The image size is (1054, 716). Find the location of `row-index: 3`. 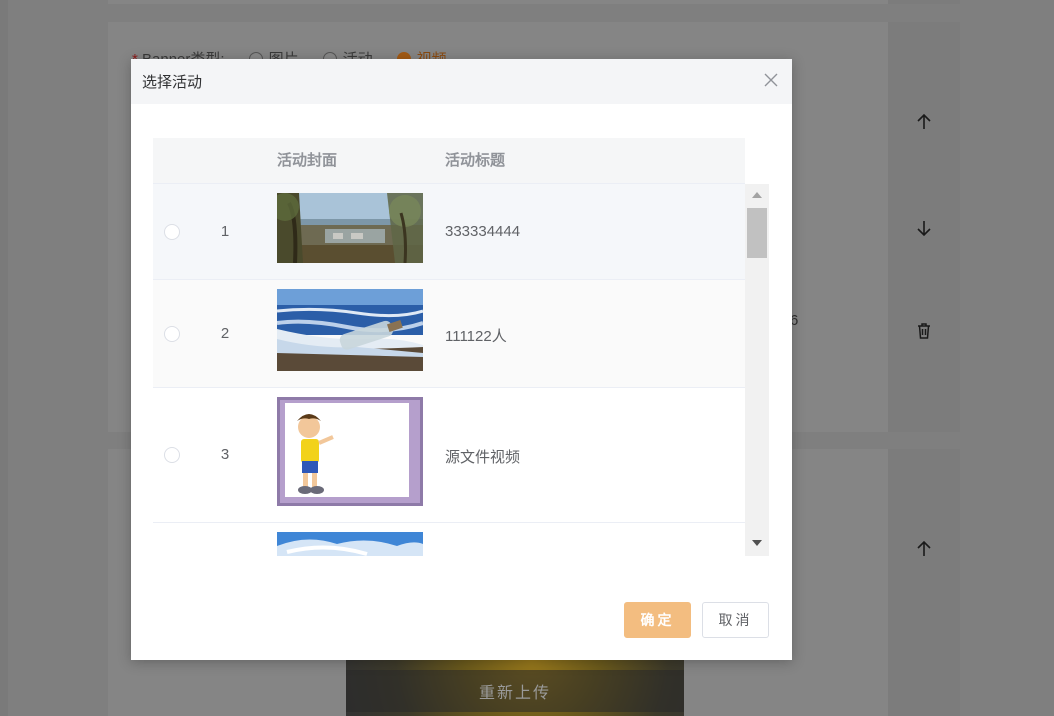

row-index: 3 is located at coordinates (225, 454).